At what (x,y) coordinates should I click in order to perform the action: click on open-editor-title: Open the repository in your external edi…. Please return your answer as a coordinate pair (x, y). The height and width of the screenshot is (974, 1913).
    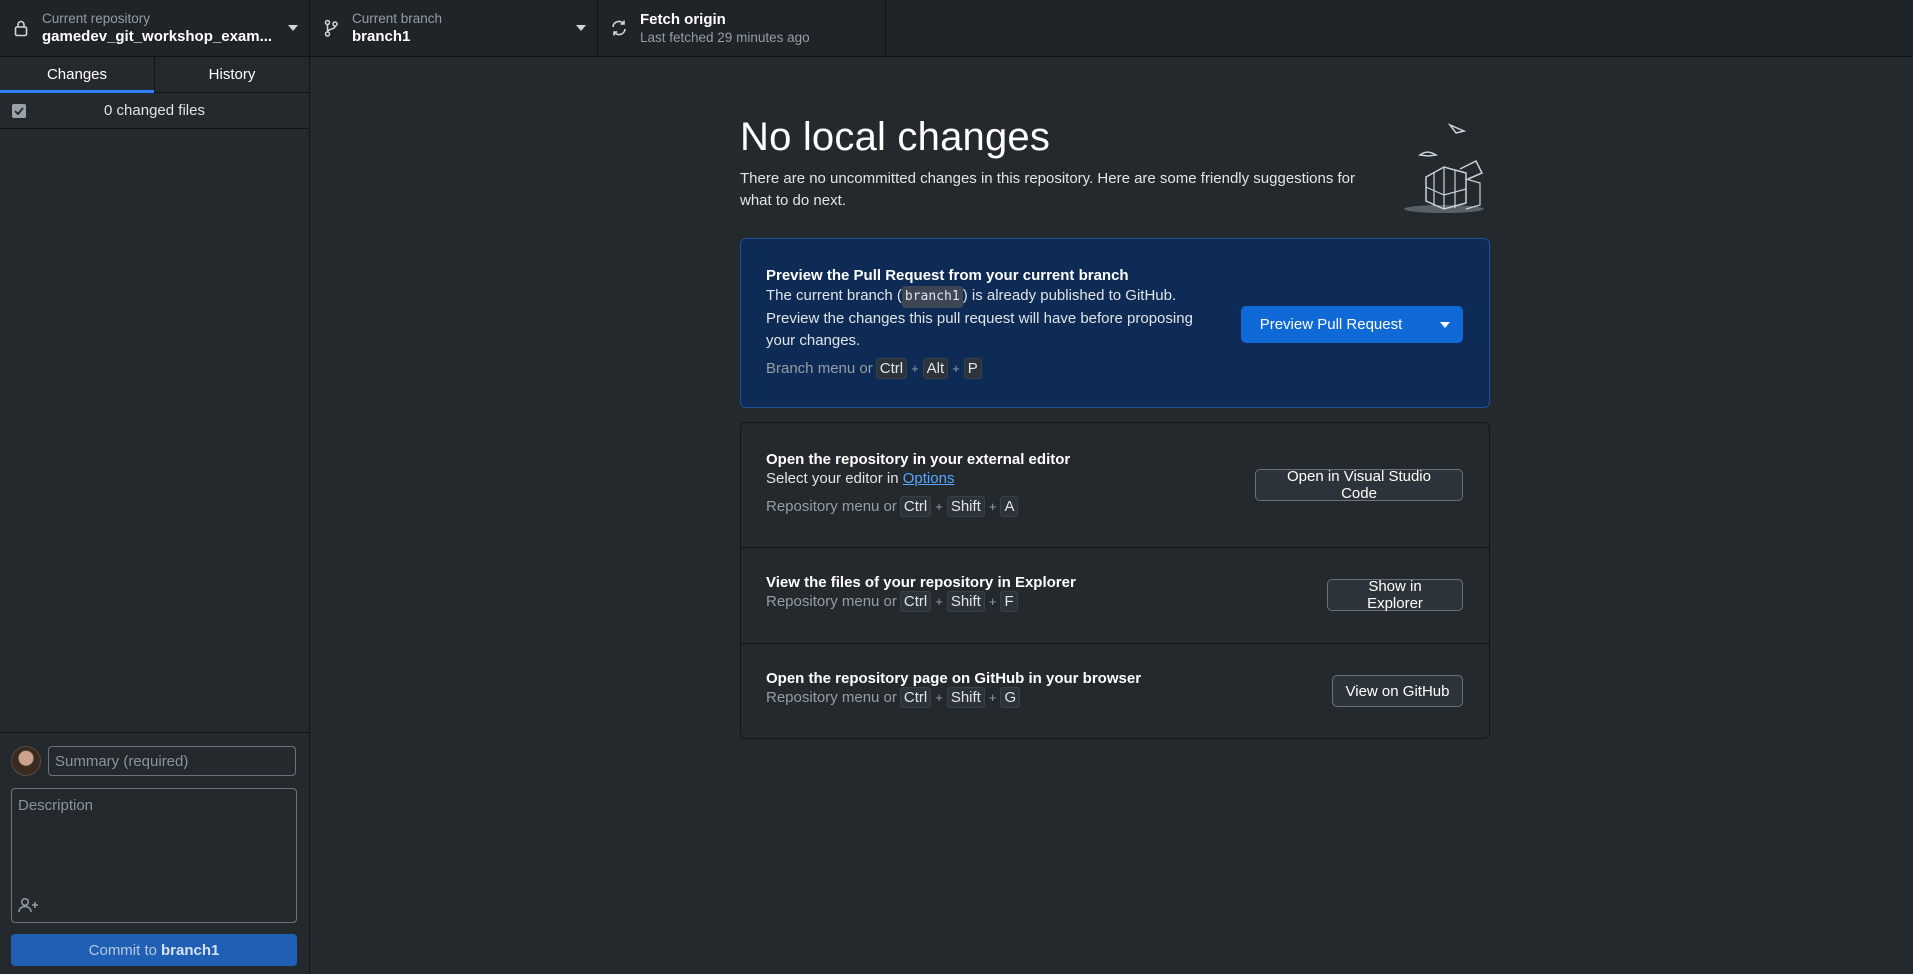
    Looking at the image, I should click on (918, 459).